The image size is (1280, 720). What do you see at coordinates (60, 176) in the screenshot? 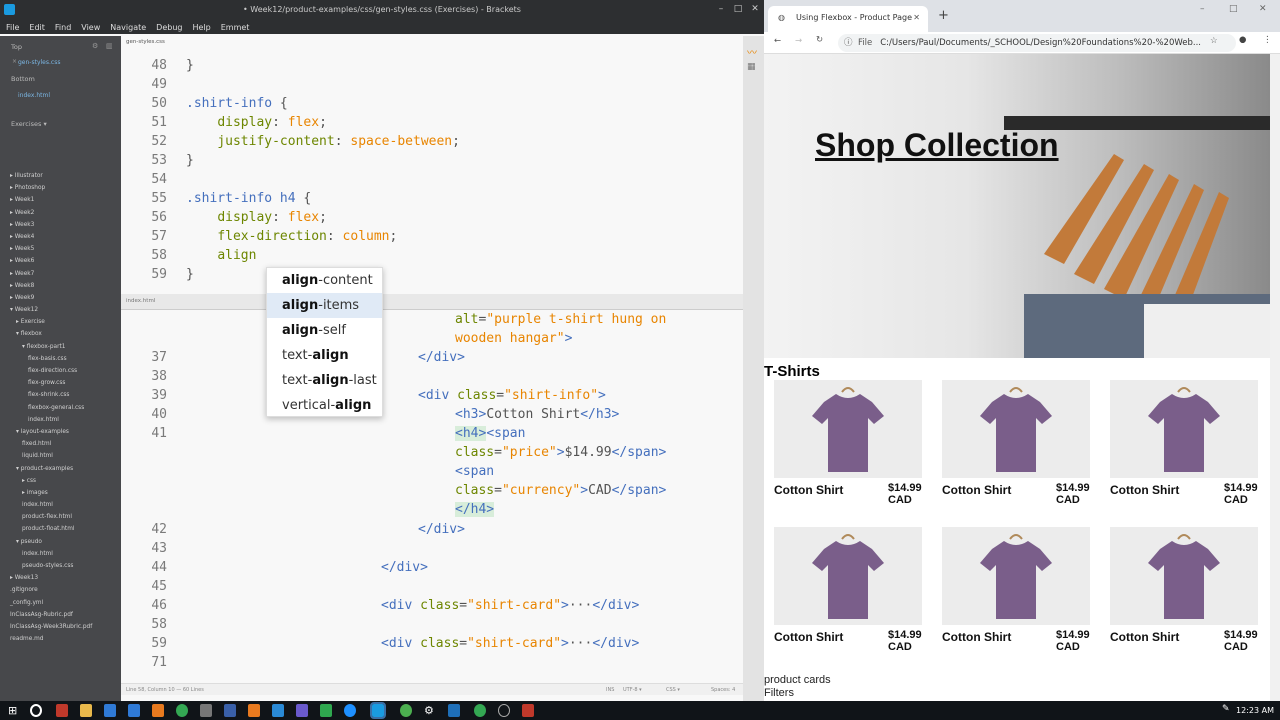
I see `tree-item: ▸ Illustrator` at bounding box center [60, 176].